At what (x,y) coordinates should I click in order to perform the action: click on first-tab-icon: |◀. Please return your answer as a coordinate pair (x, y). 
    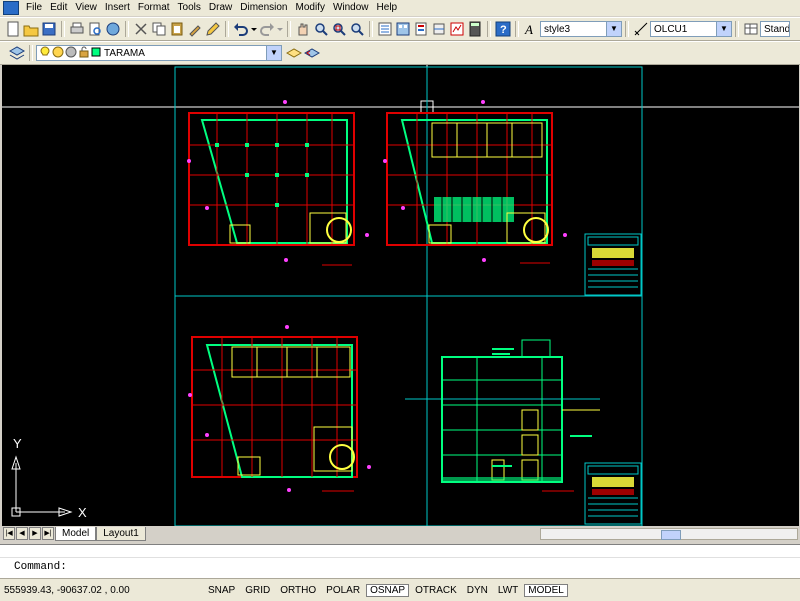
    Looking at the image, I should click on (9, 533).